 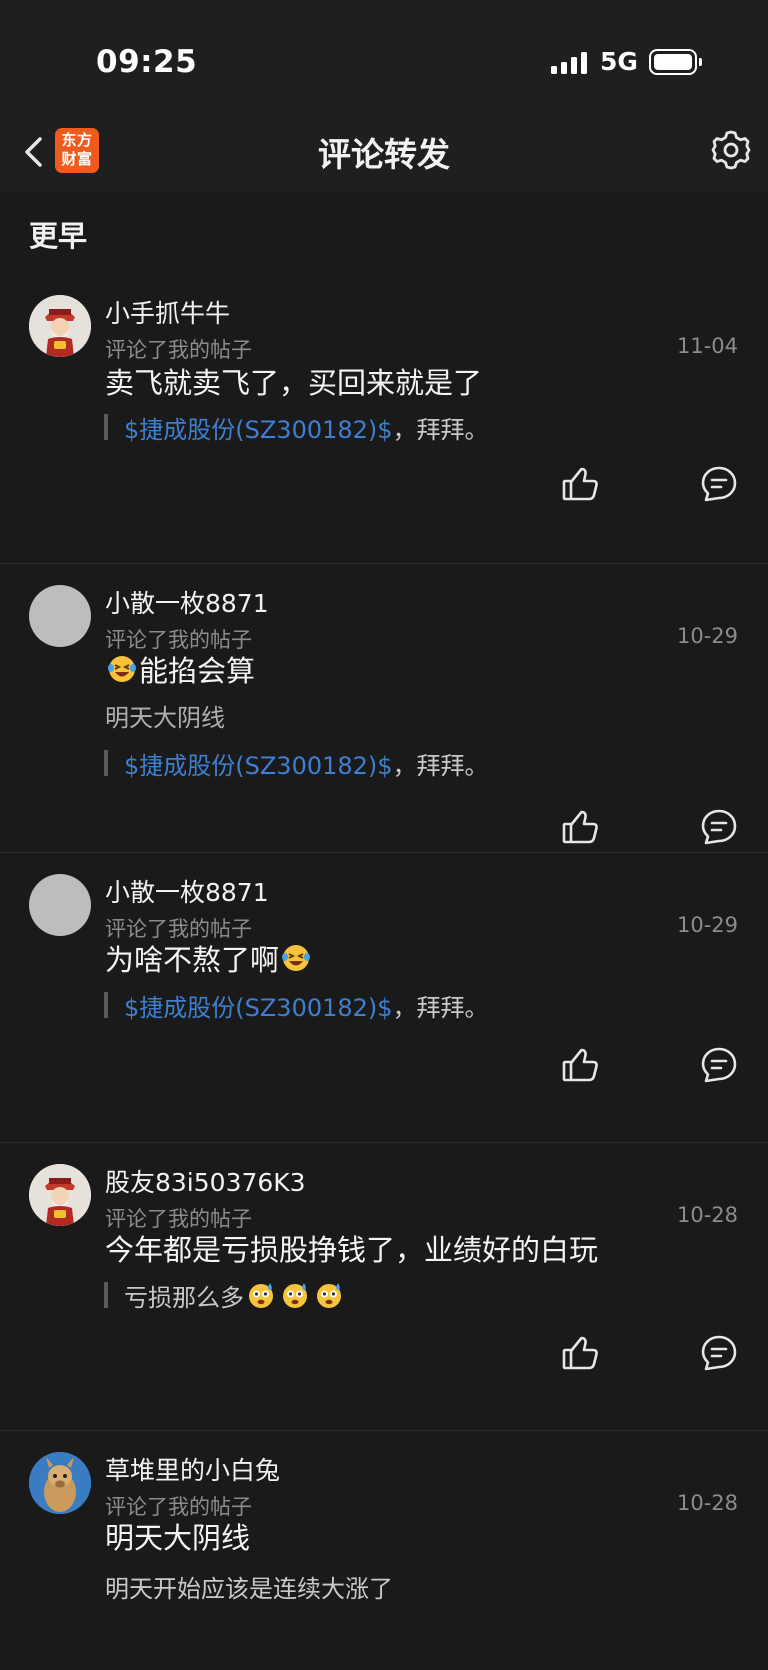 What do you see at coordinates (167, 312) in the screenshot?
I see `username: 小手抓牛牛` at bounding box center [167, 312].